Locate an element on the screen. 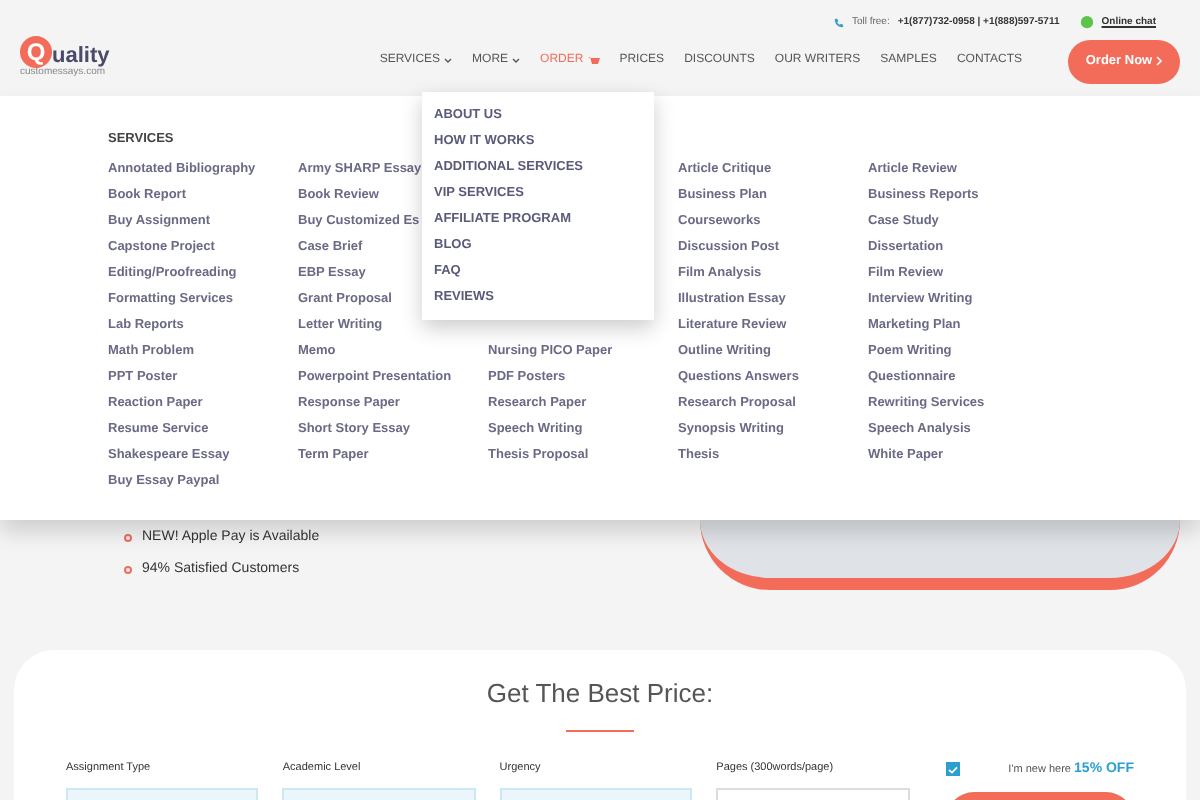  phone-icon is located at coordinates (838, 23).